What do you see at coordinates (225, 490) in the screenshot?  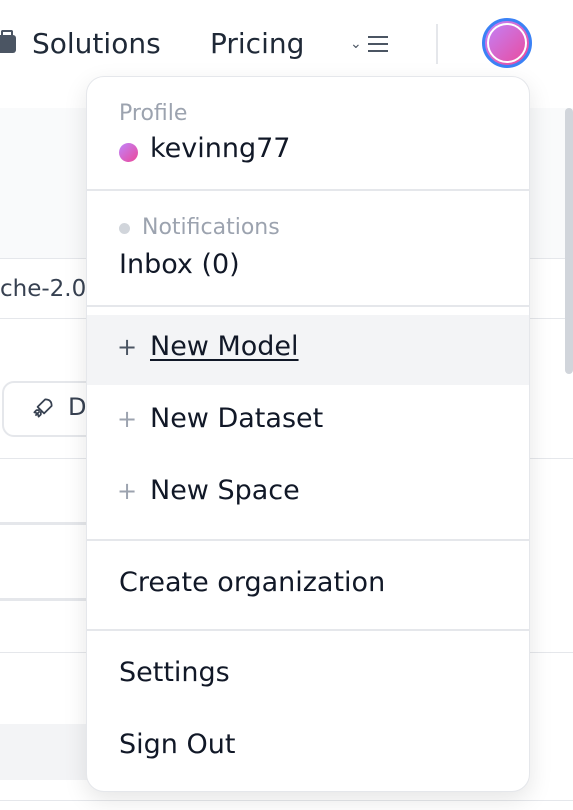 I see `new-space-label: New Space` at bounding box center [225, 490].